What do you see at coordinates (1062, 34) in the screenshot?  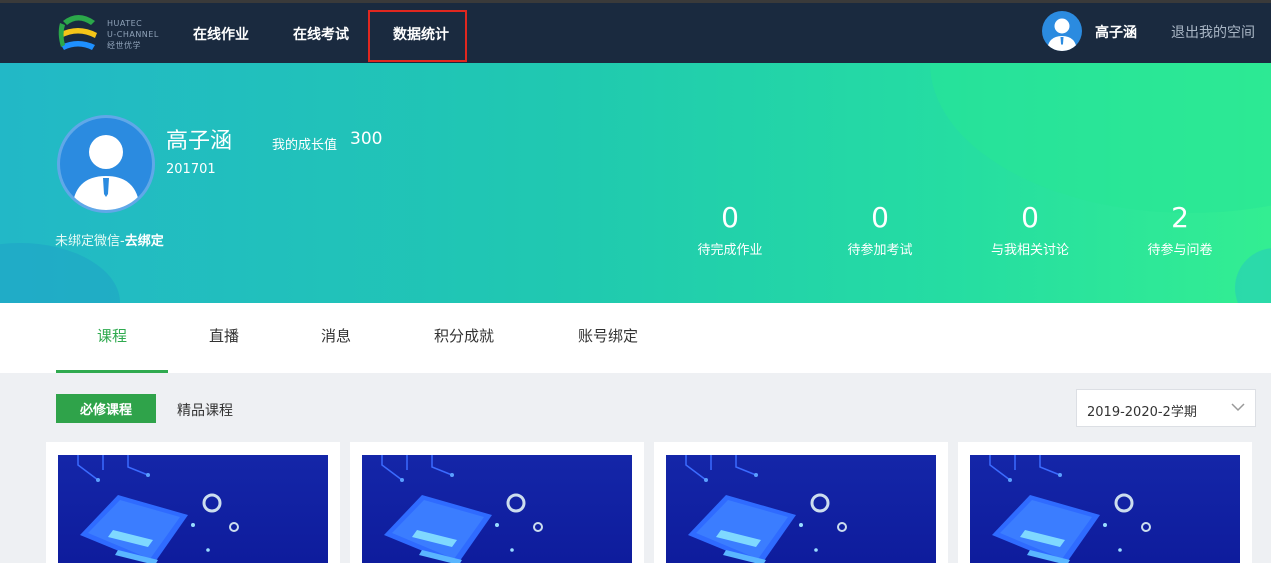 I see `user-avatar-icon` at bounding box center [1062, 34].